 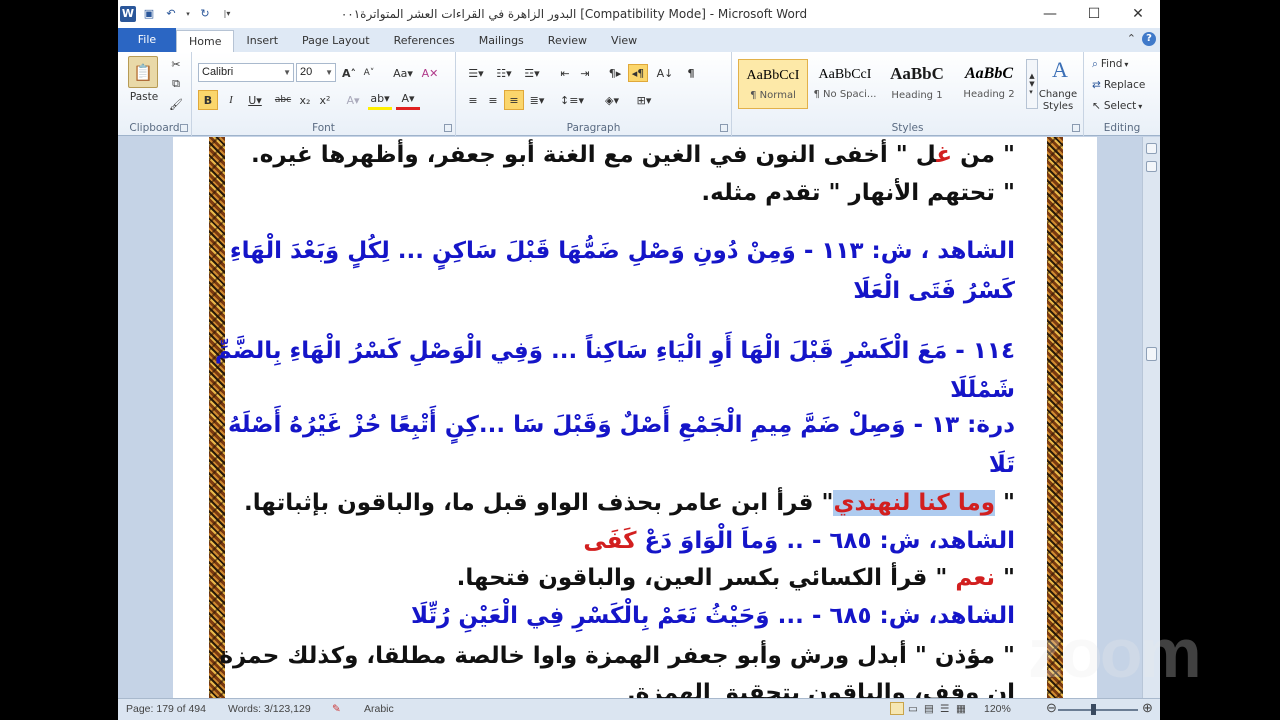 I want to click on style-name: Heading 2, so click(x=989, y=94).